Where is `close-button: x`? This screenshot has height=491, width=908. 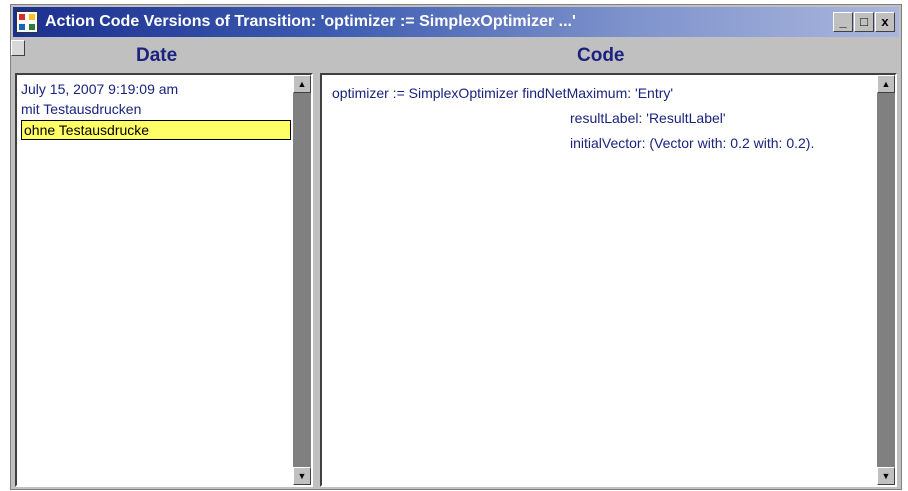 close-button: x is located at coordinates (885, 22).